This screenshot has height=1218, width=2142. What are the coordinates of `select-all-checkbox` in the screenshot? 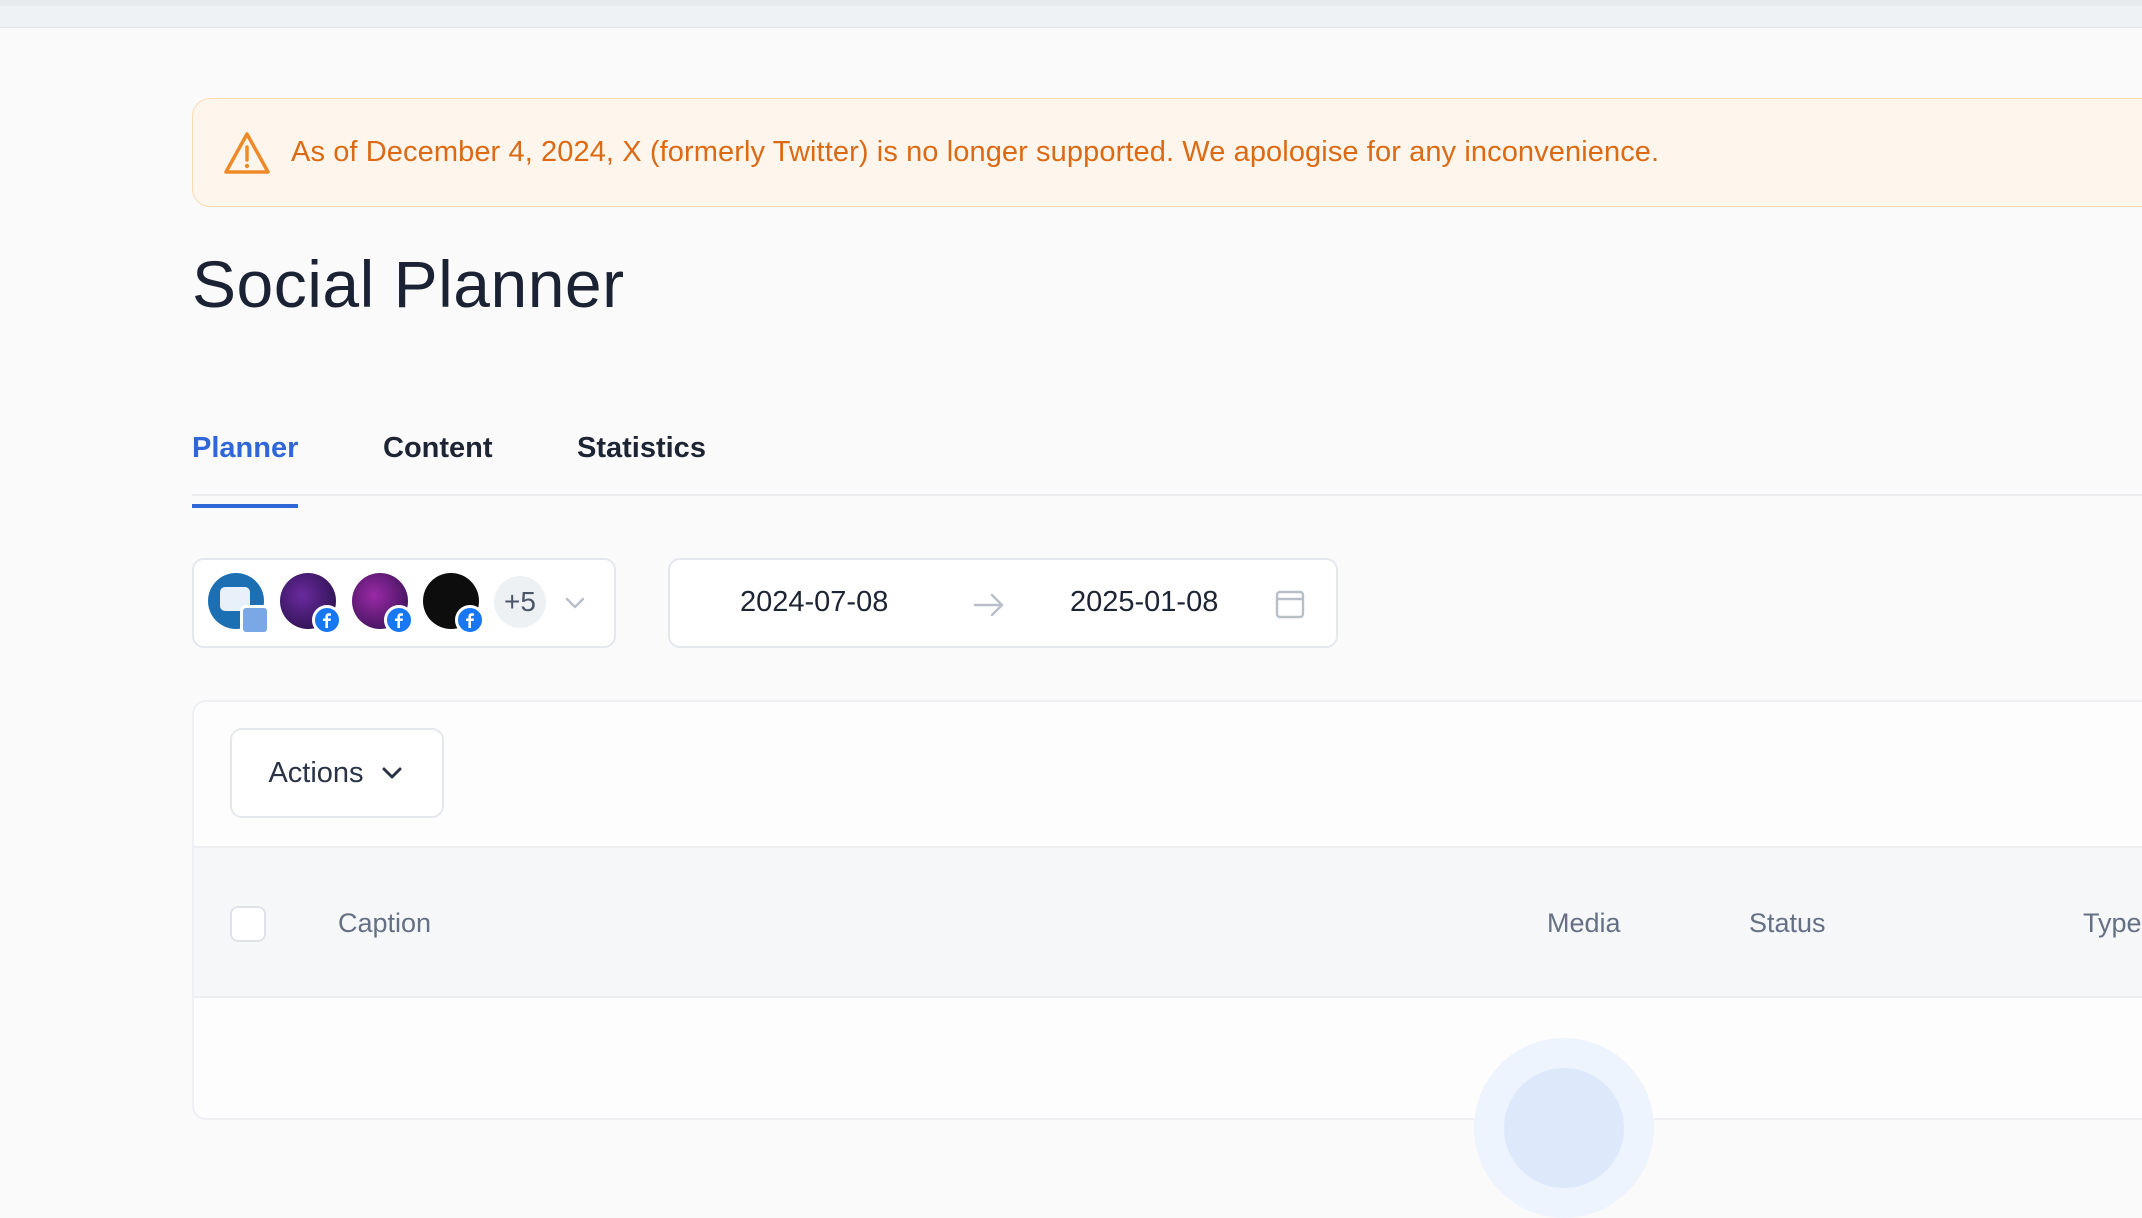 It's located at (248, 924).